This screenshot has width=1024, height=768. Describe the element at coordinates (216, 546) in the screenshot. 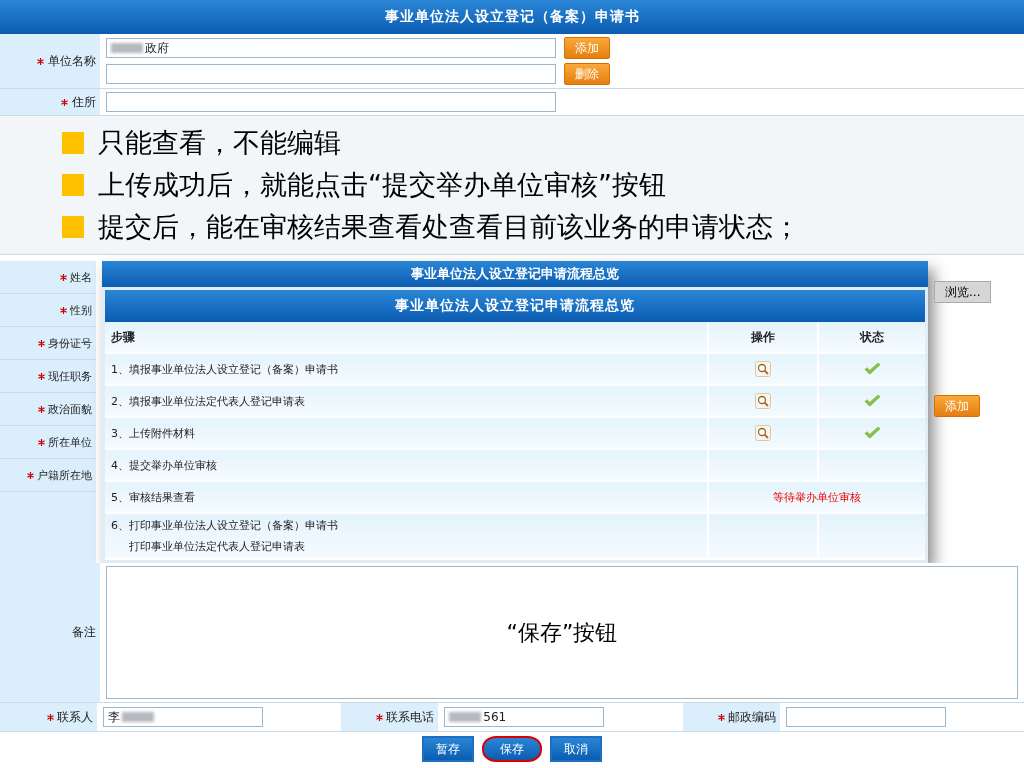

I see `step-text: 打印事业单位法定代表人登记申请表` at that location.